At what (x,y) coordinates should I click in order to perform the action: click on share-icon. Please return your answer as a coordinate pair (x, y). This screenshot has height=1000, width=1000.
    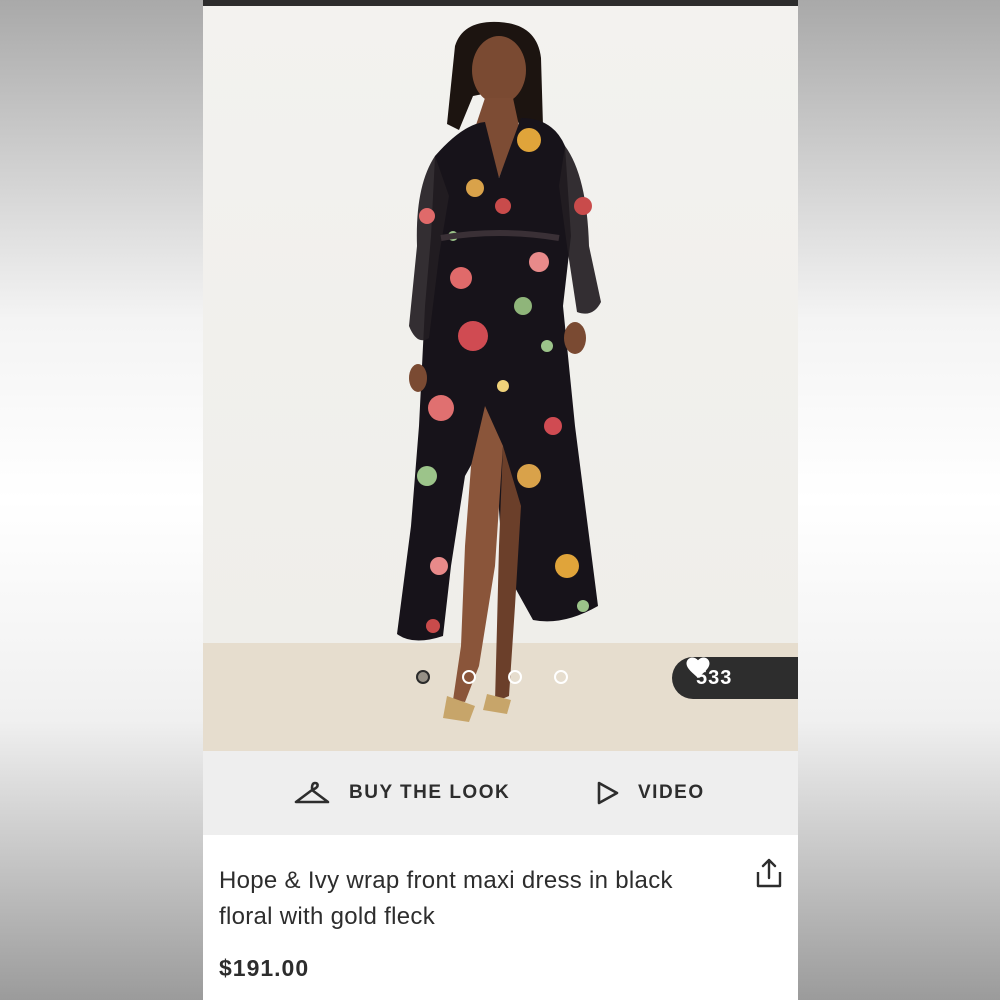
    Looking at the image, I should click on (769, 873).